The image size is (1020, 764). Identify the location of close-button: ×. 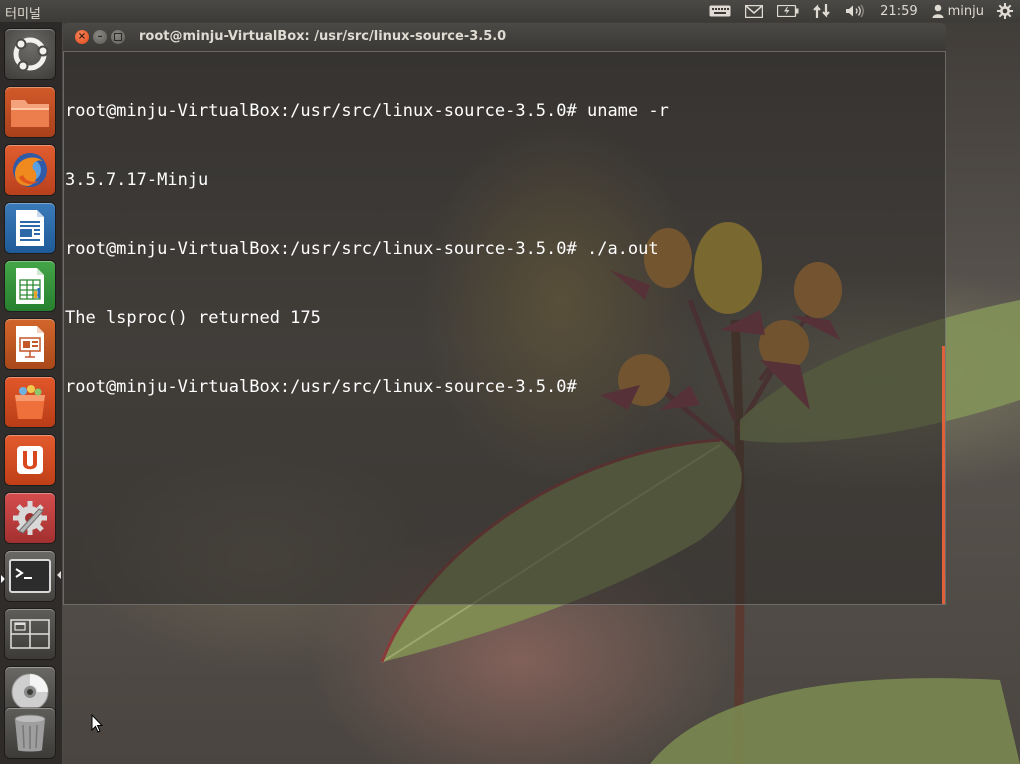
(82, 37).